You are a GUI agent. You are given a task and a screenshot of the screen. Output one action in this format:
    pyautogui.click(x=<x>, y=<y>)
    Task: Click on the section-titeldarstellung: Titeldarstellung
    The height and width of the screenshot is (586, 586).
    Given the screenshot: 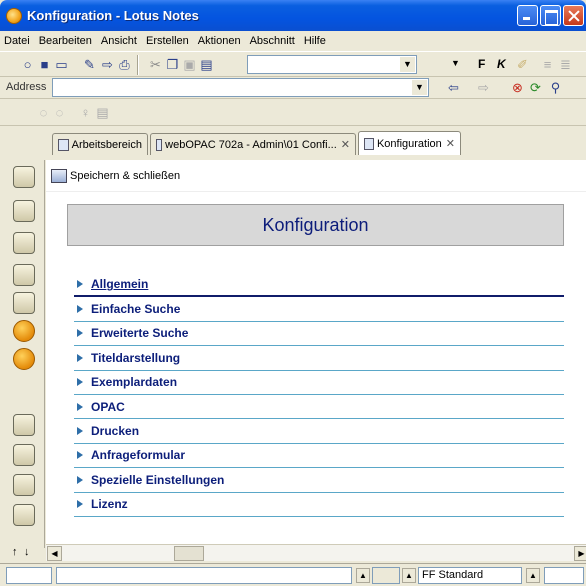 What is the action you would take?
    pyautogui.click(x=319, y=358)
    